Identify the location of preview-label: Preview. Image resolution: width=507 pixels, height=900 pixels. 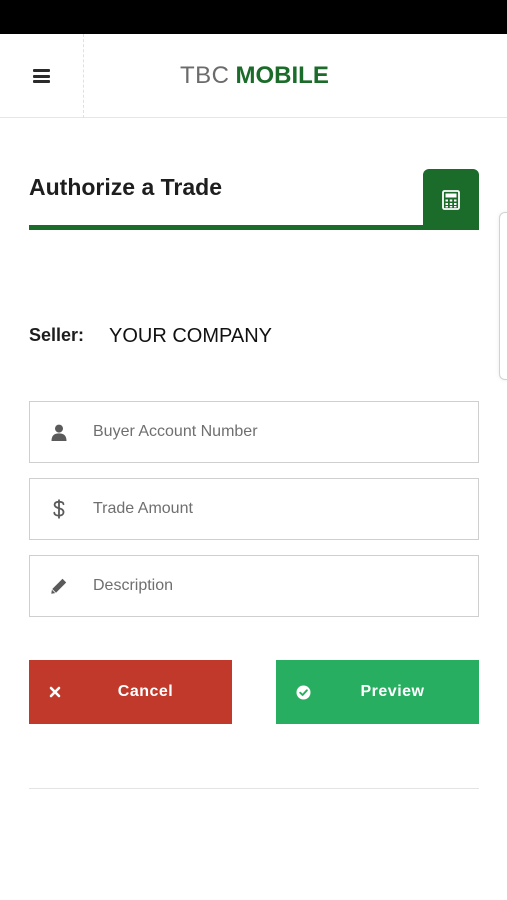
(392, 691).